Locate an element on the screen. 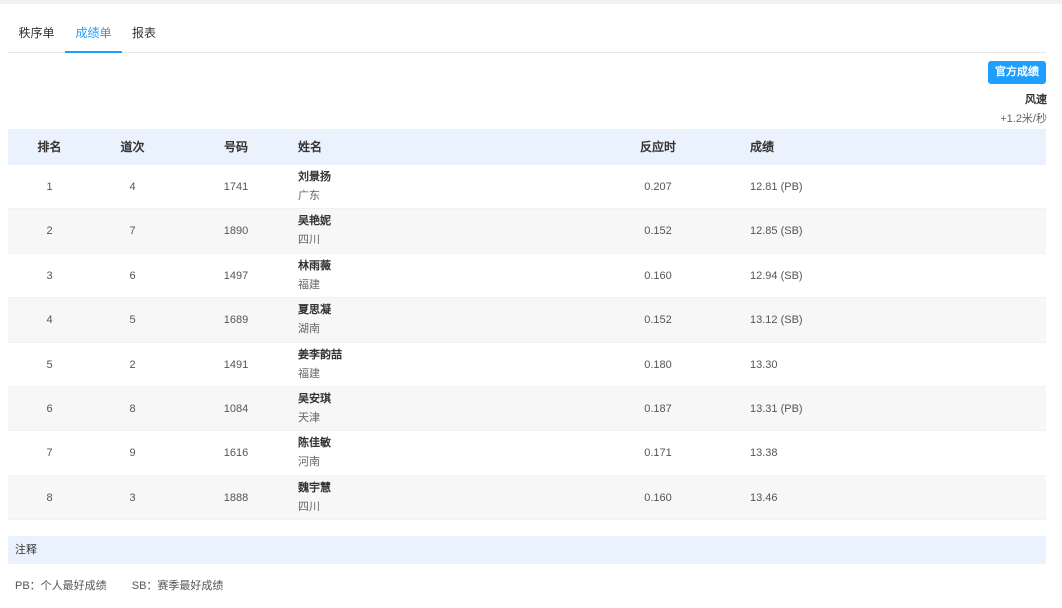 The image size is (1062, 608). cell-athlete: 陈佳敏 河南 is located at coordinates (314, 452).